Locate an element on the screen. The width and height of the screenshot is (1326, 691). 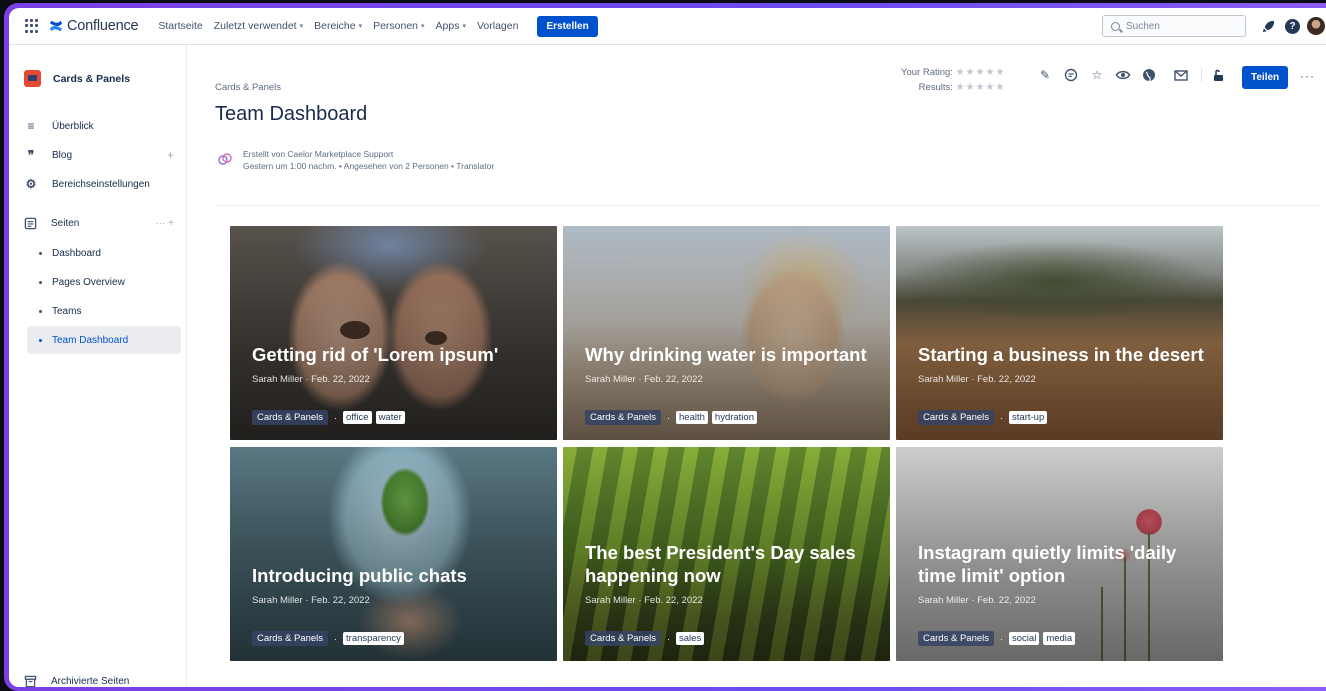
page-tree-item: Team Dashboard is located at coordinates (104, 340).